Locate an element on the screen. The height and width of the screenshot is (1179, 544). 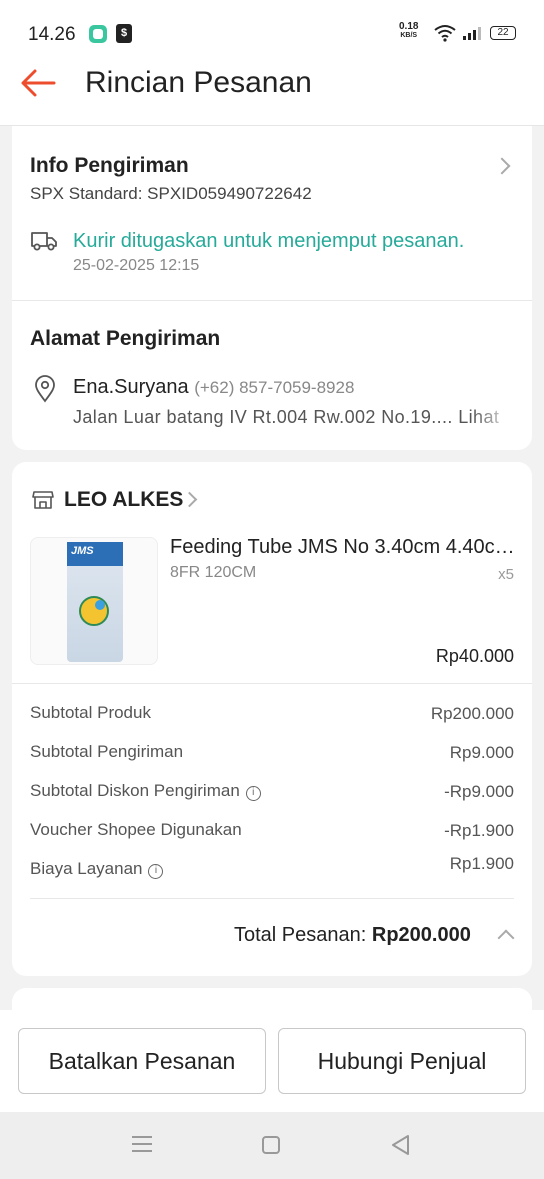
system-nav-bar is located at coordinates (272, 1145).